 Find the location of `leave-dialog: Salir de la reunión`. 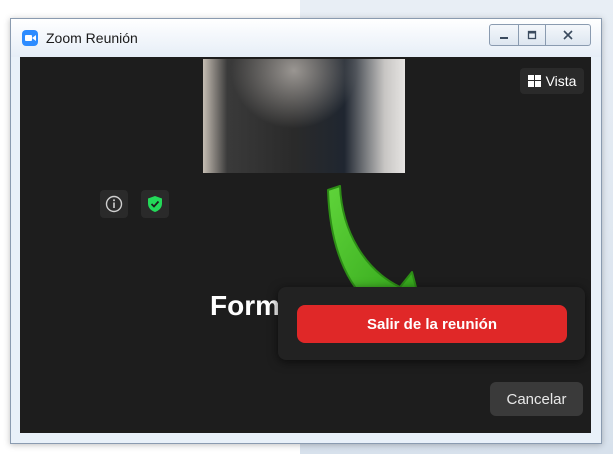

leave-dialog: Salir de la reunión is located at coordinates (431, 323).